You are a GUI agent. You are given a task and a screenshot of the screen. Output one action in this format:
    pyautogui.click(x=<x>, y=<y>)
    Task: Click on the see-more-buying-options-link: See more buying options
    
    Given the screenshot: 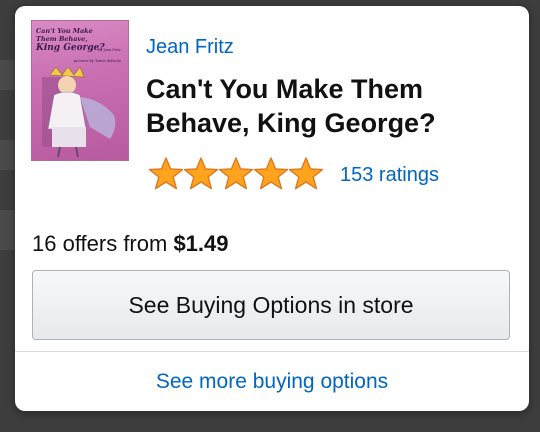 What is the action you would take?
    pyautogui.click(x=272, y=382)
    